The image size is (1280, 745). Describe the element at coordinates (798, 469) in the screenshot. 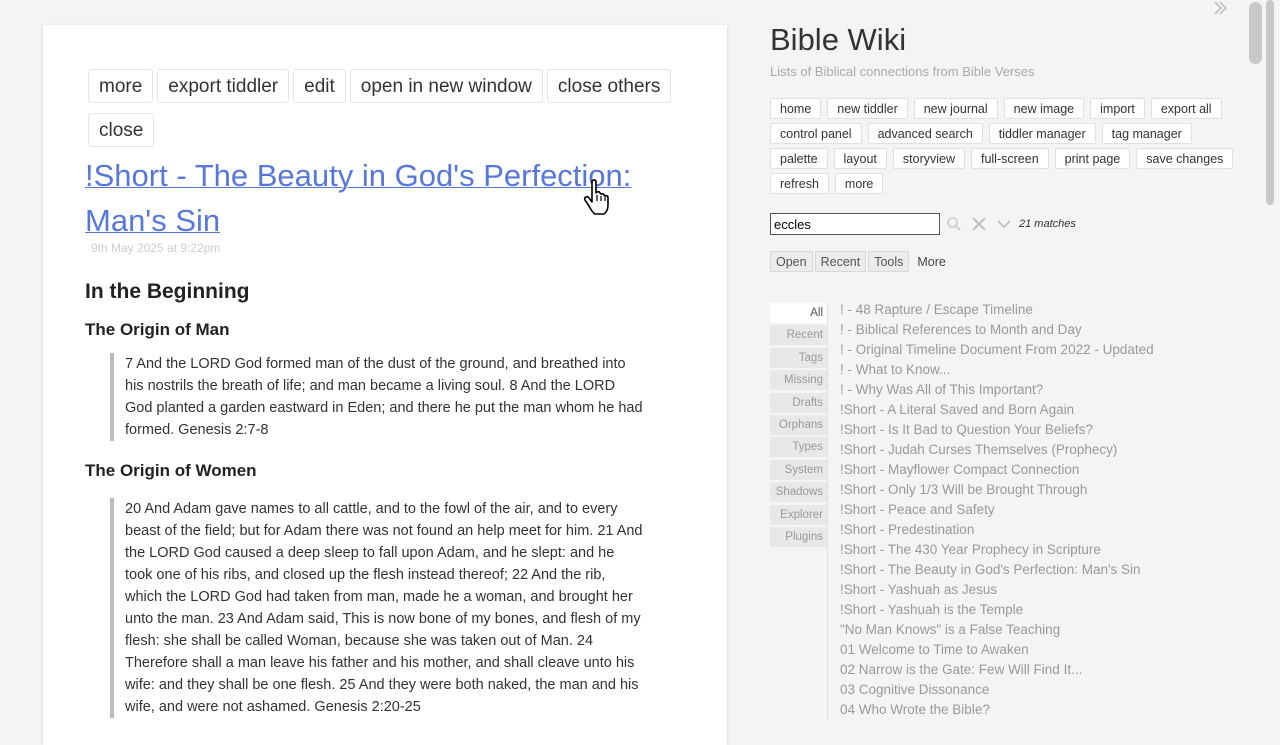

I see `vtab-system: System` at that location.